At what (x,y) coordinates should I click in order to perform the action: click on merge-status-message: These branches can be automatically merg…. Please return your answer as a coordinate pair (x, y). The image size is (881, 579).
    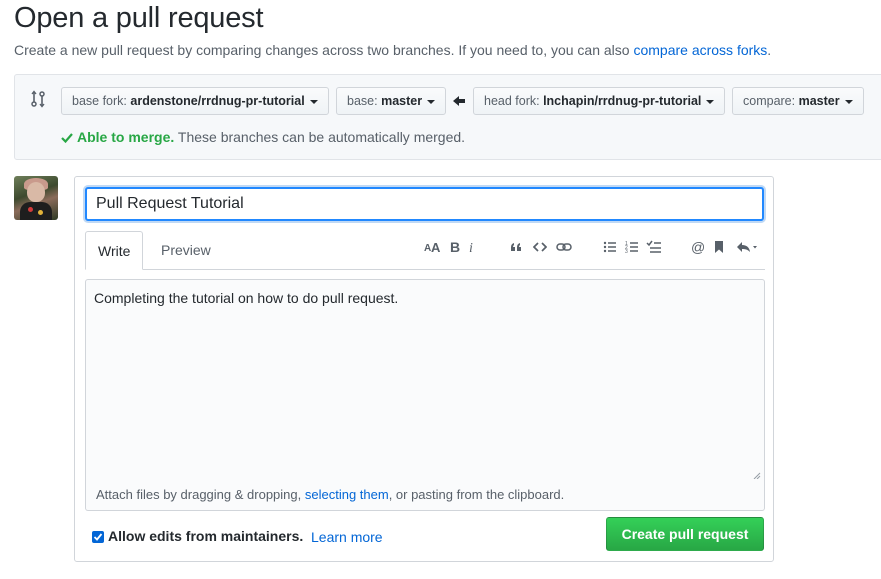
    Looking at the image, I should click on (321, 137).